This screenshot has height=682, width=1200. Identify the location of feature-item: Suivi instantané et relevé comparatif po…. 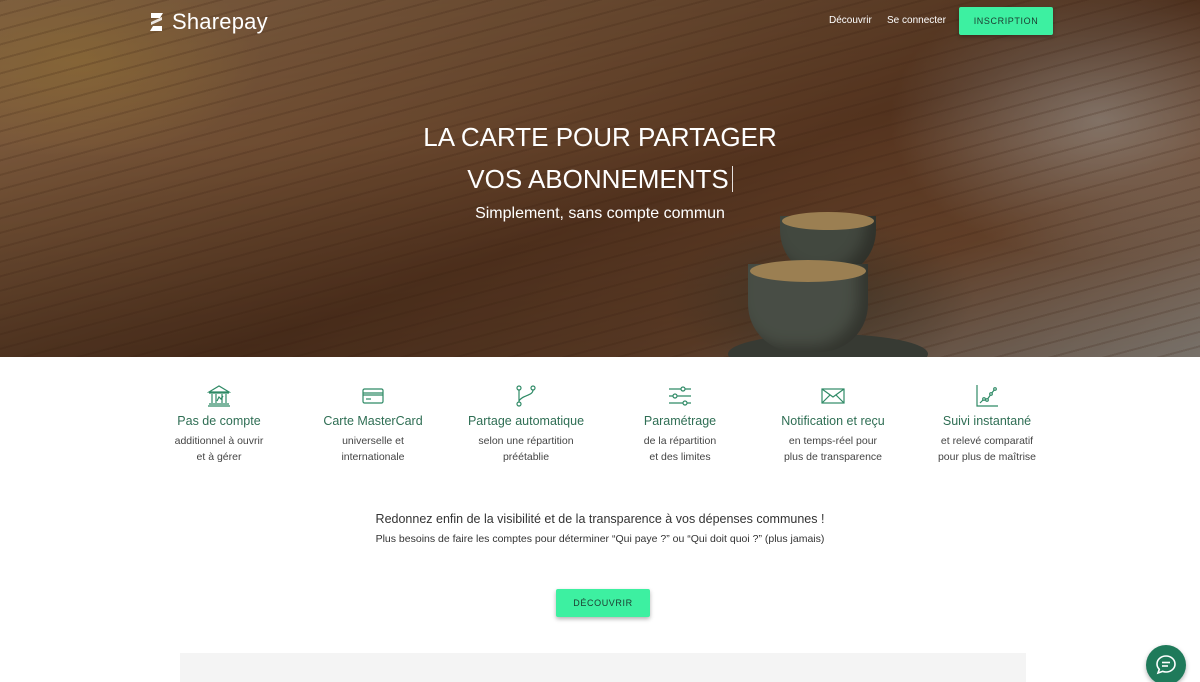
(987, 424).